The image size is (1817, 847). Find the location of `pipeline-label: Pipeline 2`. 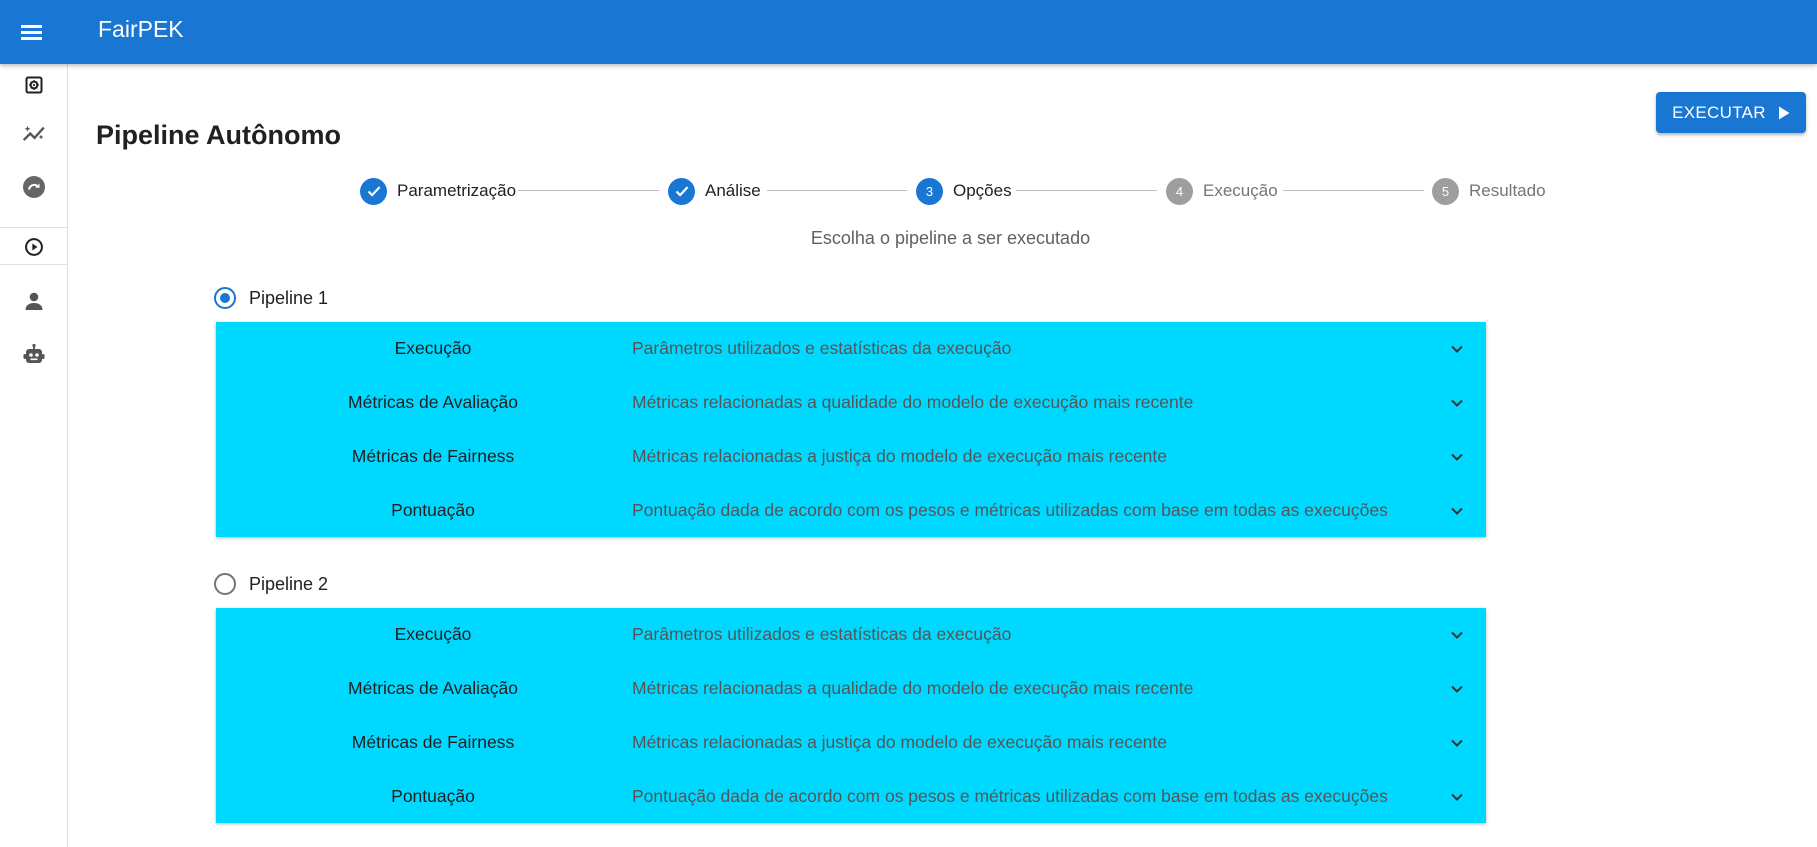

pipeline-label: Pipeline 2 is located at coordinates (289, 583).